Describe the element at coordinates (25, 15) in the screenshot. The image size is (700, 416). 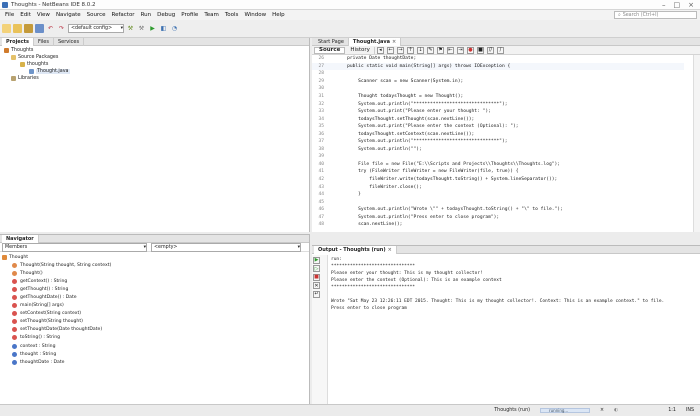
I see `menu-edit: Edit` at that location.